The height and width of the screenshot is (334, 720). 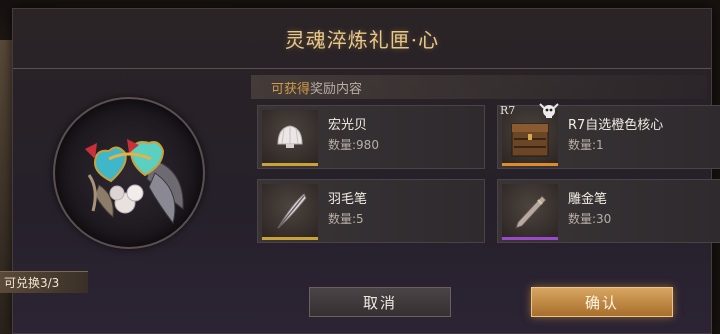 What do you see at coordinates (371, 211) in the screenshot?
I see `reward-card-feather: 羽毛笔 数量:5` at bounding box center [371, 211].